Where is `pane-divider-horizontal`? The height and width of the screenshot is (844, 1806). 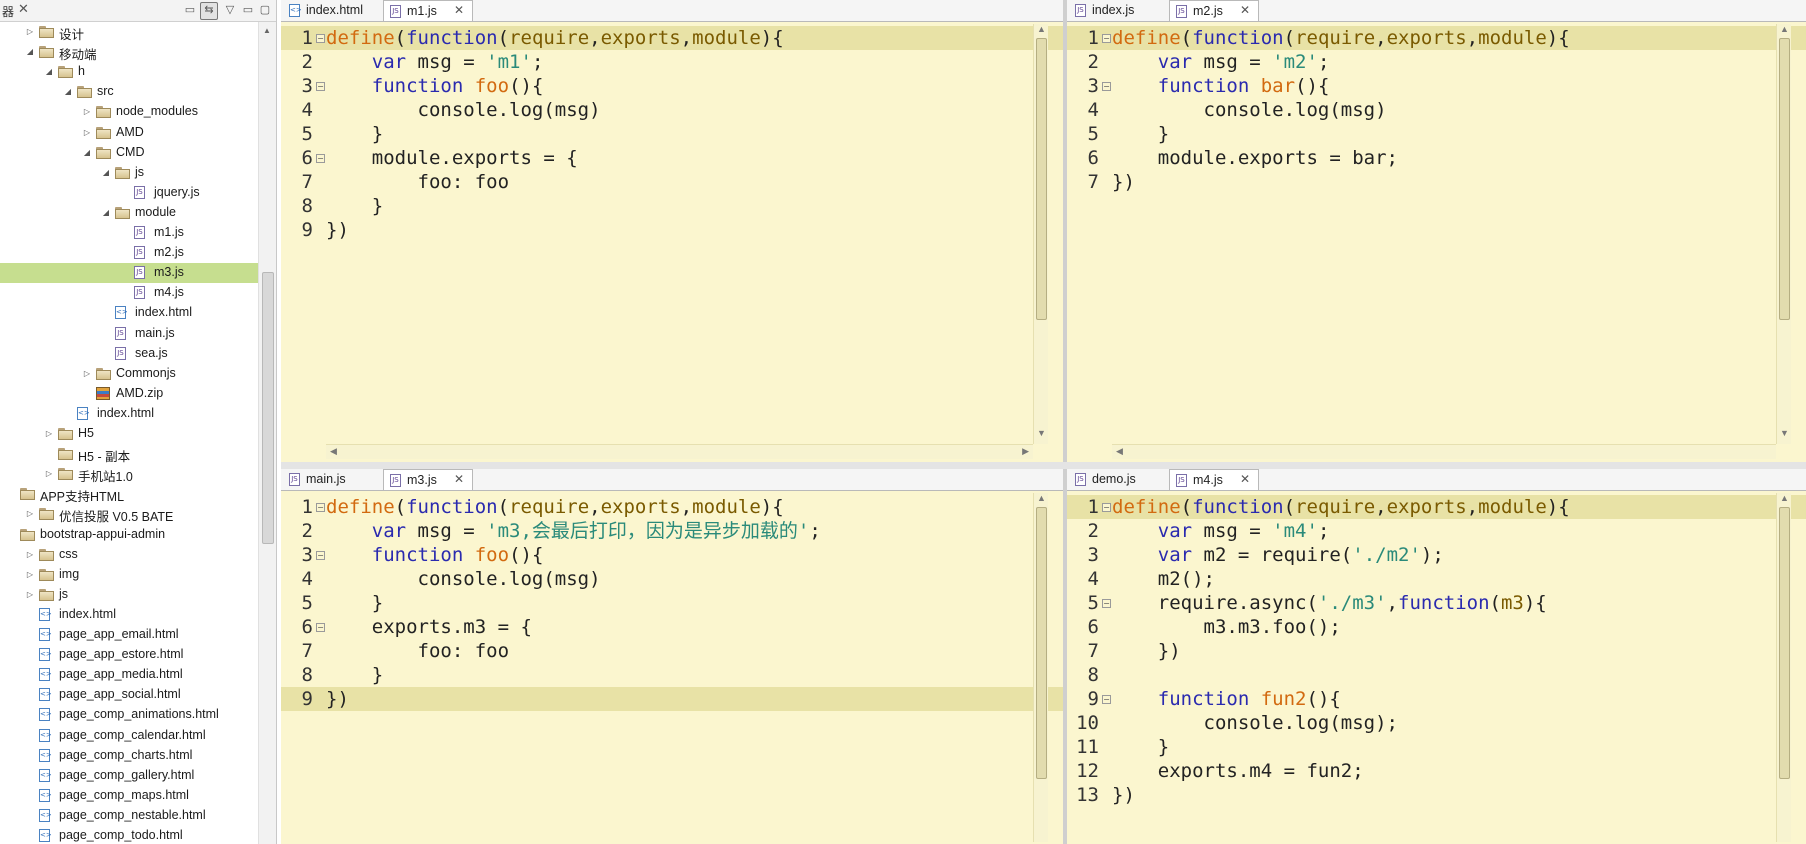 pane-divider-horizontal is located at coordinates (1043, 465).